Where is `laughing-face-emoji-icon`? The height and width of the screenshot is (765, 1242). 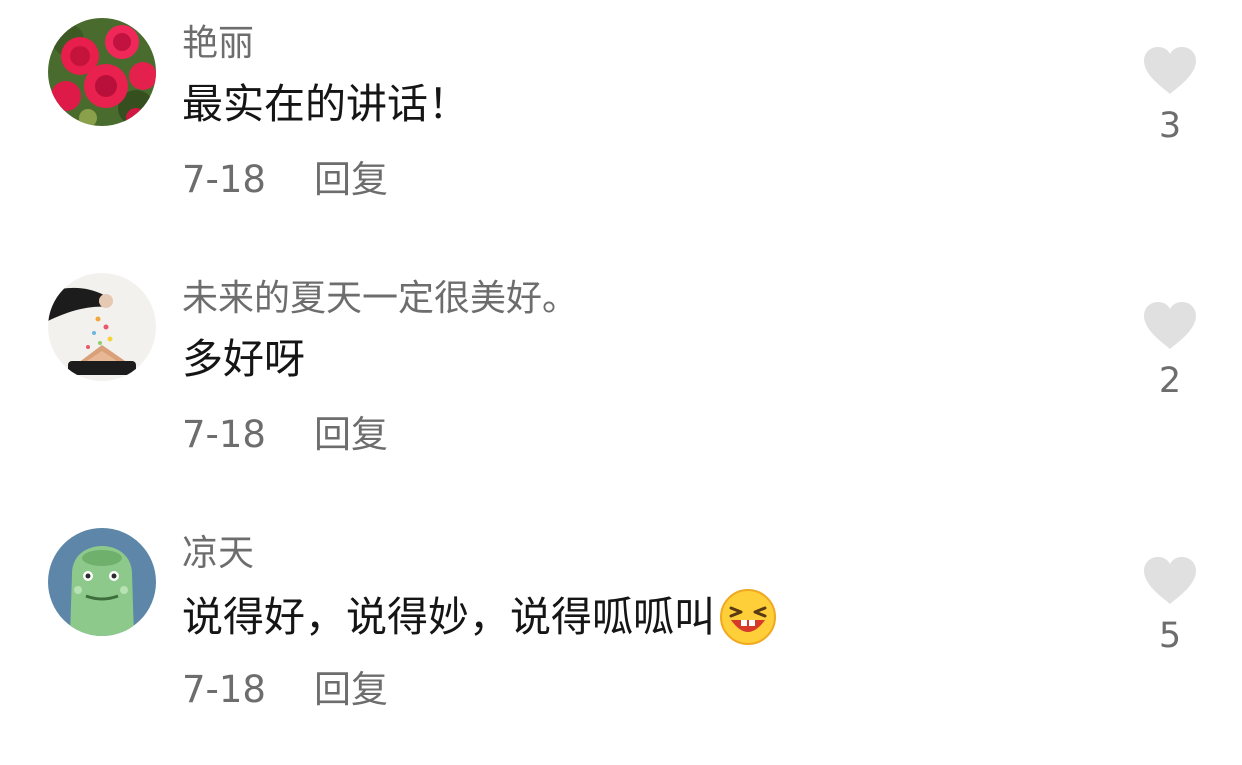 laughing-face-emoji-icon is located at coordinates (748, 617).